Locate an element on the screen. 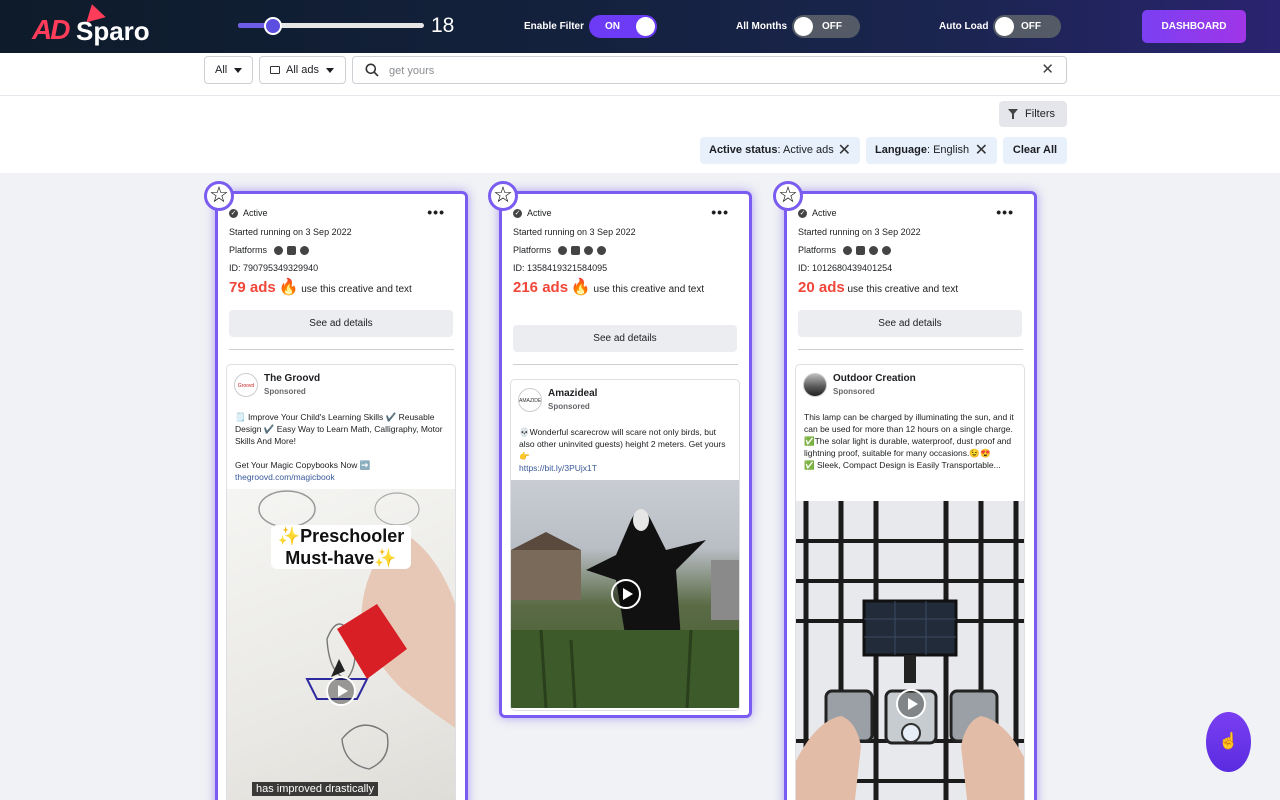 This screenshot has height=800, width=1280. country-select: All is located at coordinates (228, 70).